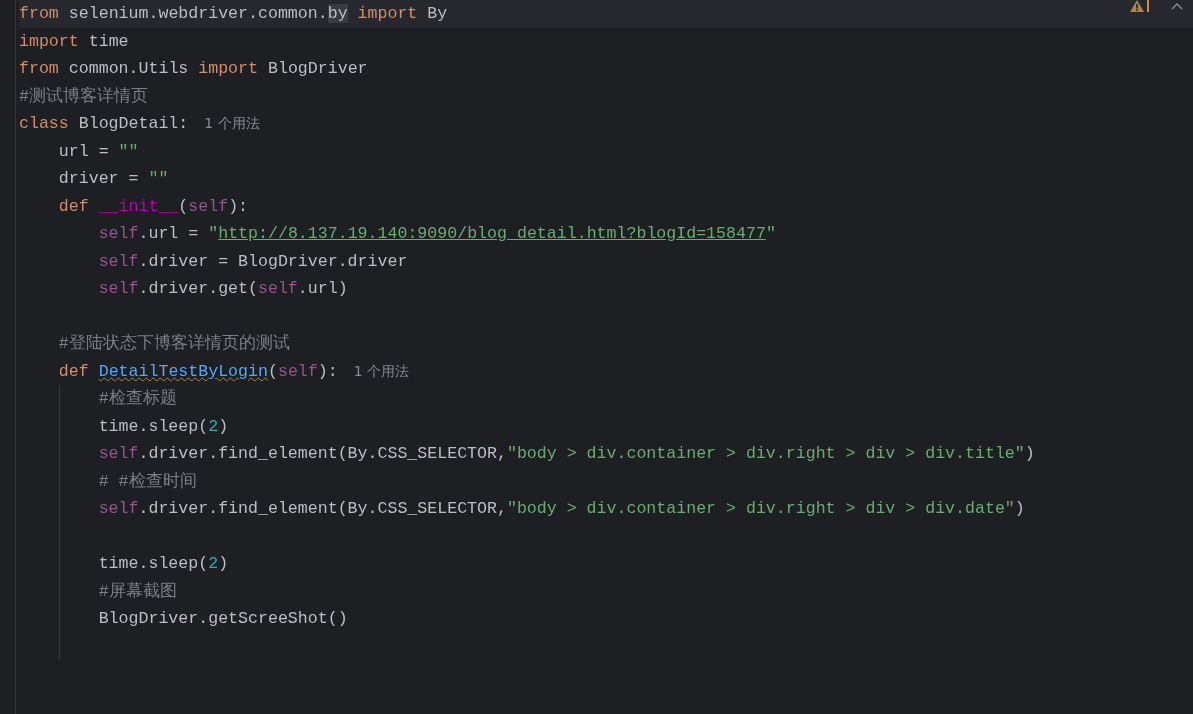 The width and height of the screenshot is (1193, 714). What do you see at coordinates (169, 233) in the screenshot?
I see `code-text: .url =` at bounding box center [169, 233].